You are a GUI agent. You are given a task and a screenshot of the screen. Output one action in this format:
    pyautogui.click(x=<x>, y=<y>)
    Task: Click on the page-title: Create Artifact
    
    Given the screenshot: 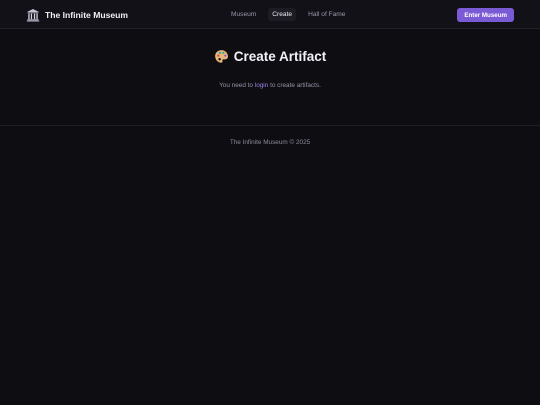 What is the action you would take?
    pyautogui.click(x=280, y=56)
    